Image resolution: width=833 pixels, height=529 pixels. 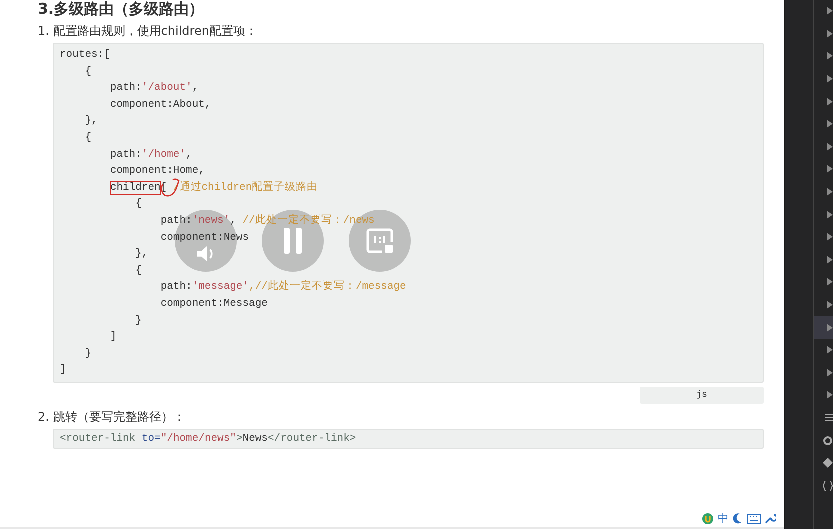 I want to click on code-token: "/home/news", so click(x=198, y=439).